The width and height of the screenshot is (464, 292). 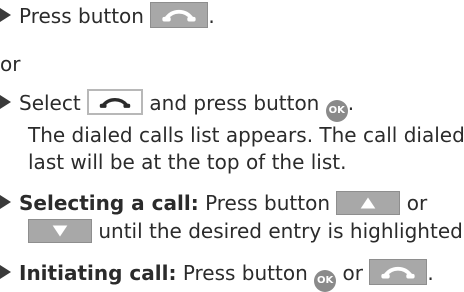 I want to click on step3-text1: Press button, so click(x=268, y=203).